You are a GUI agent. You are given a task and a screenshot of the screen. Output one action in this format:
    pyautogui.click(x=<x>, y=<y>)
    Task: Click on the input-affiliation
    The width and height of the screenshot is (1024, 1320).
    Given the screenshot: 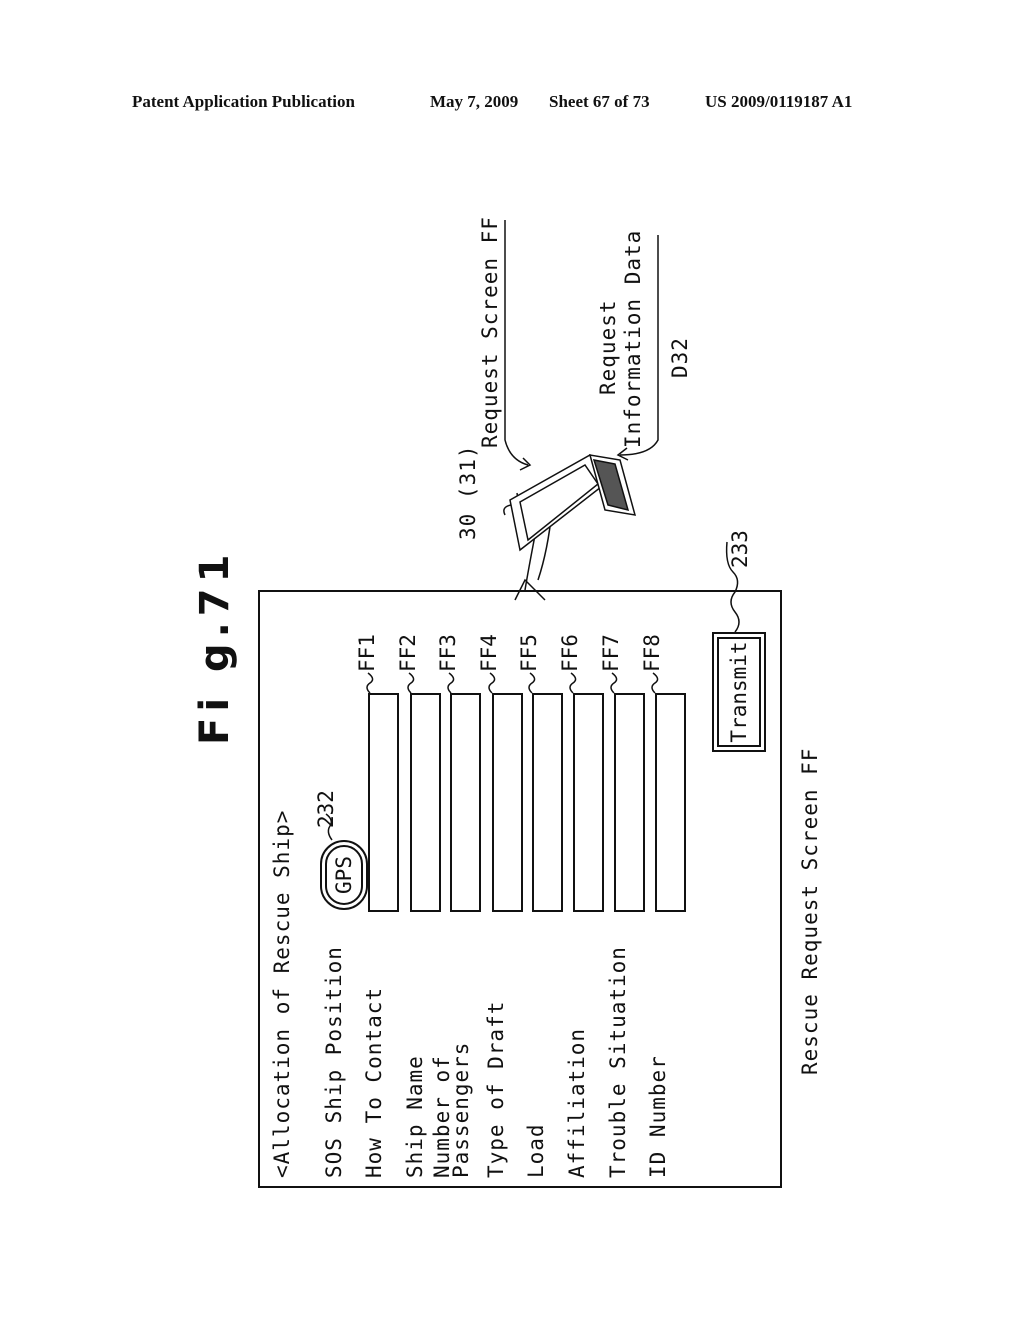 What is the action you would take?
    pyautogui.click(x=588, y=802)
    